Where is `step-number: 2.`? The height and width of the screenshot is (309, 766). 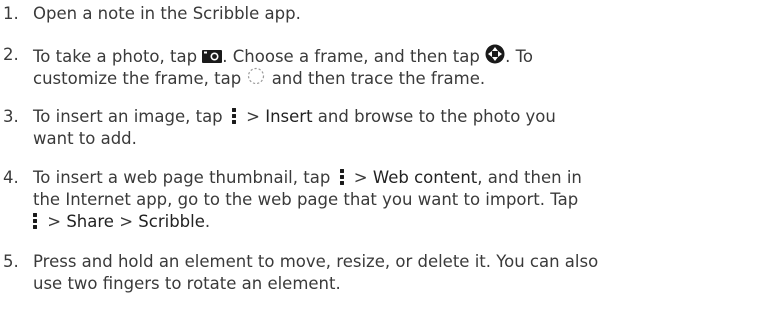 step-number: 2. is located at coordinates (11, 54).